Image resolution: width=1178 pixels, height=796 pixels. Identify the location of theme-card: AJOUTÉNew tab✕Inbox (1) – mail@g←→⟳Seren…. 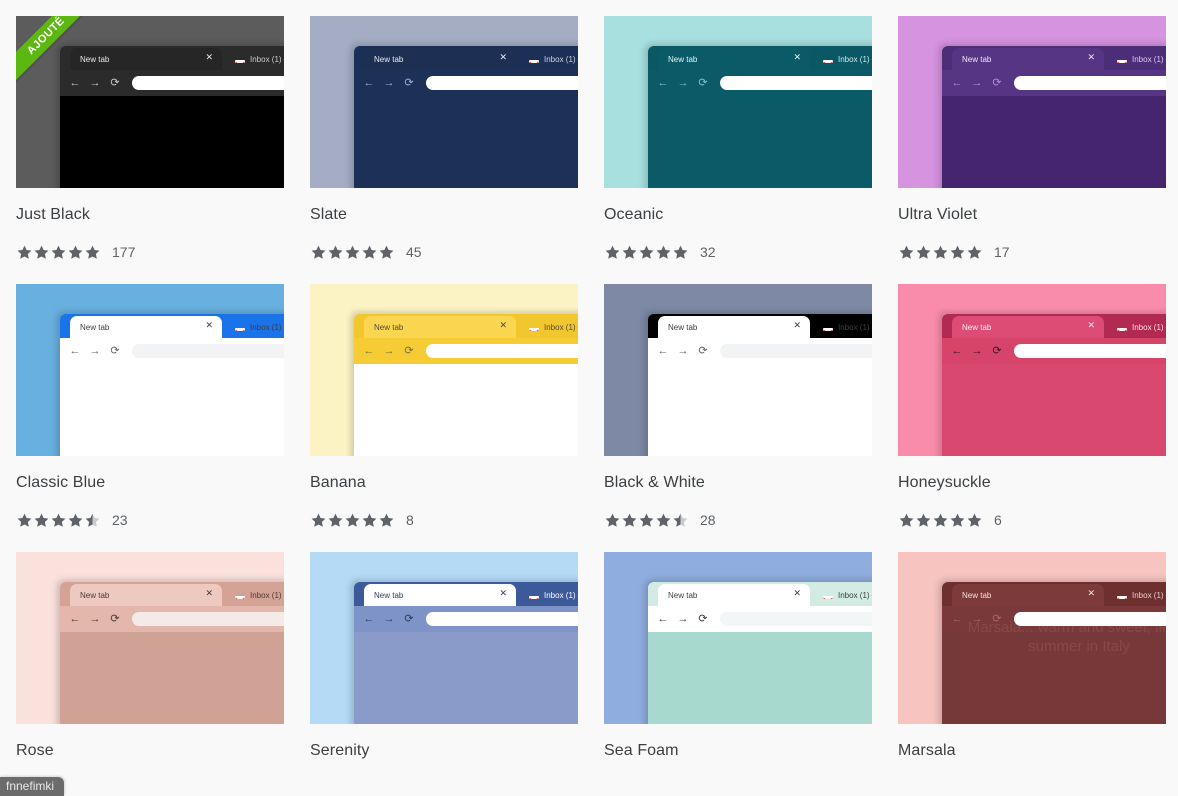
(444, 656).